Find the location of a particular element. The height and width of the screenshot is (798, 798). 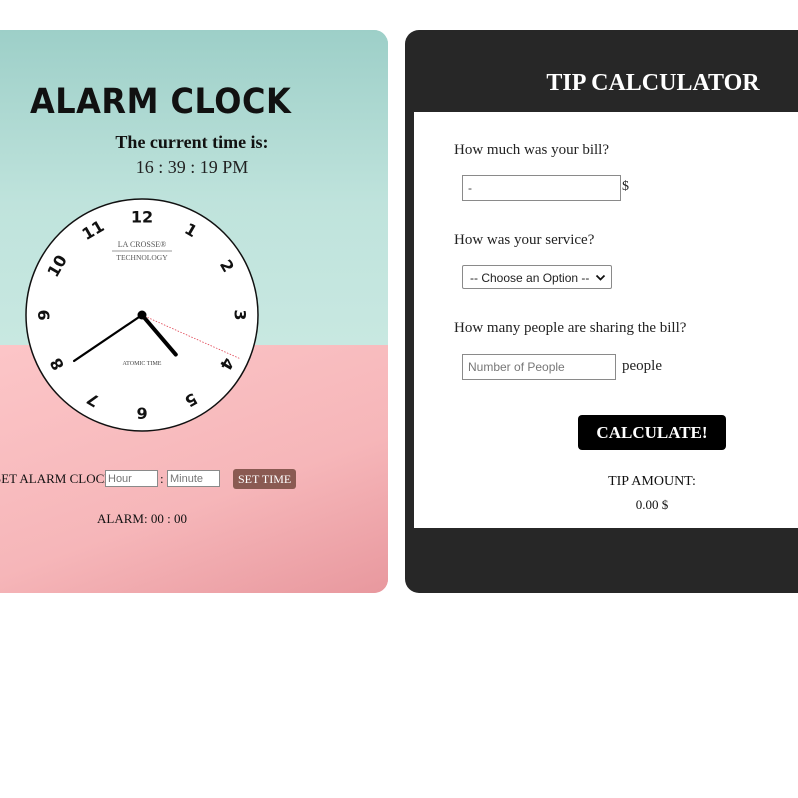

tip-amount-value: 0.00 $ is located at coordinates (652, 504).